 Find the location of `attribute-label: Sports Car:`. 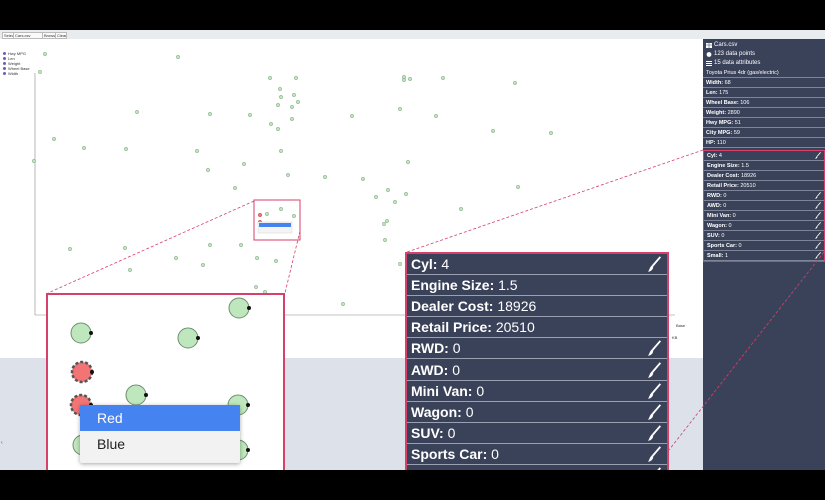

attribute-label: Sports Car: is located at coordinates (722, 245).